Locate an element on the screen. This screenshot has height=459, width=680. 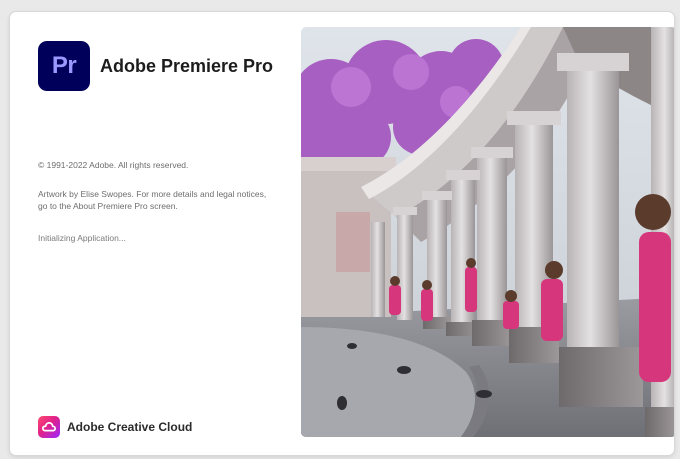
premiere-pro-logo: Pr is located at coordinates (64, 66).